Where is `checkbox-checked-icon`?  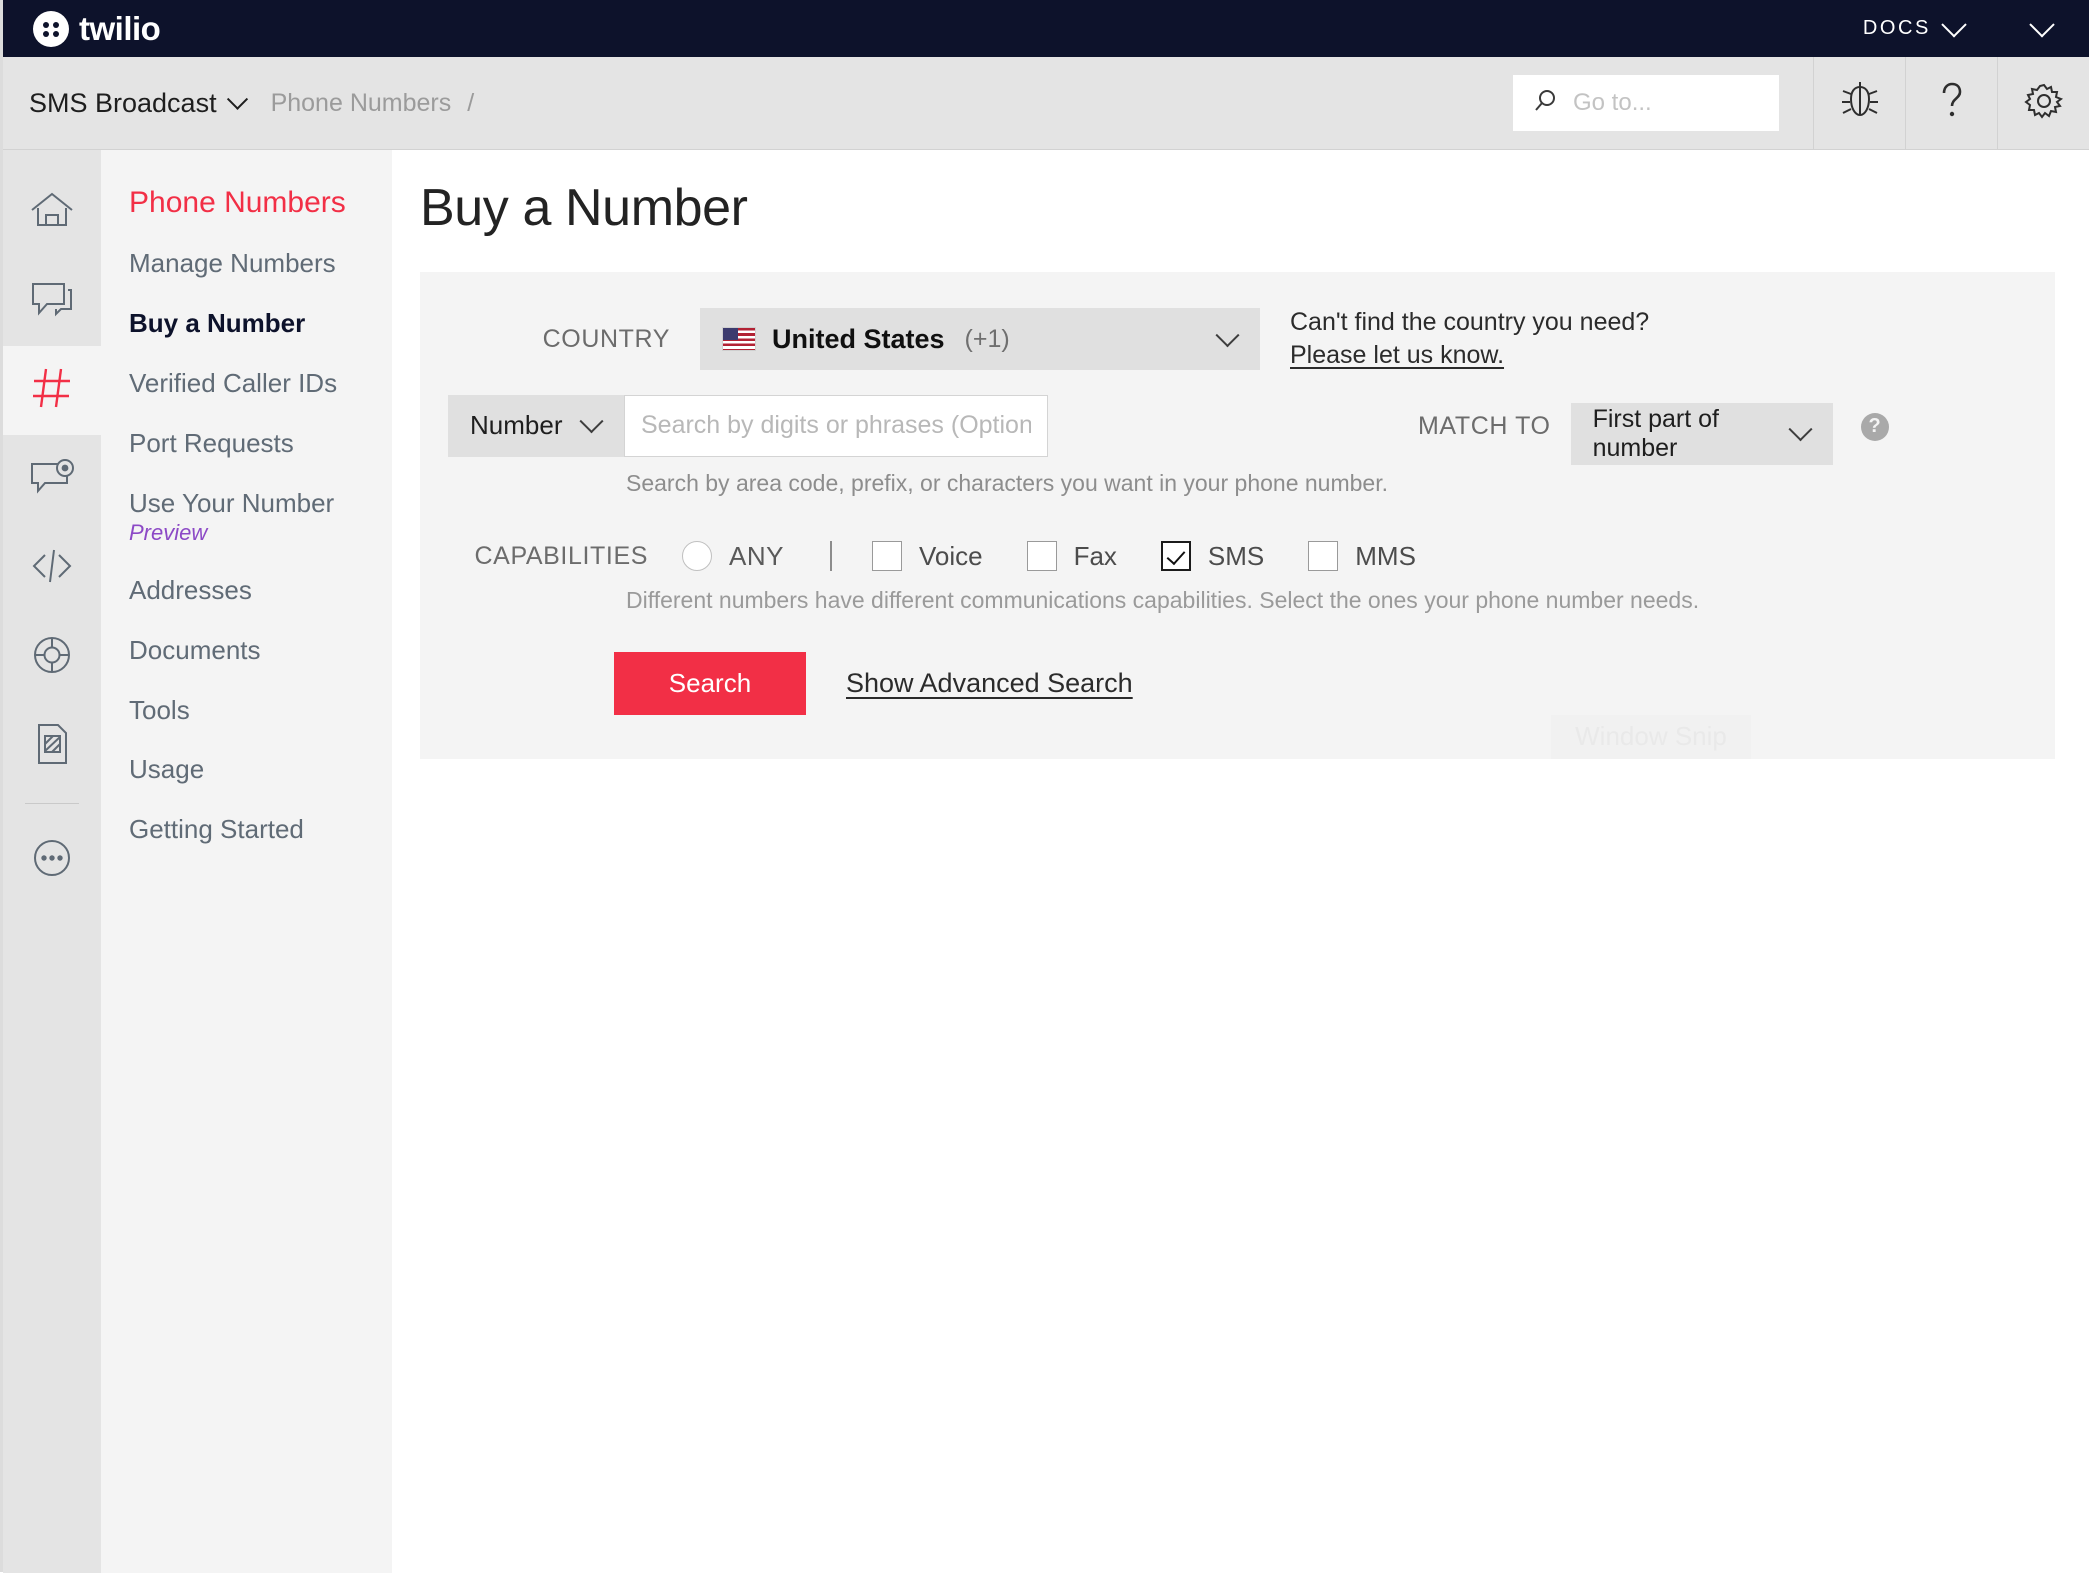
checkbox-checked-icon is located at coordinates (1175, 556).